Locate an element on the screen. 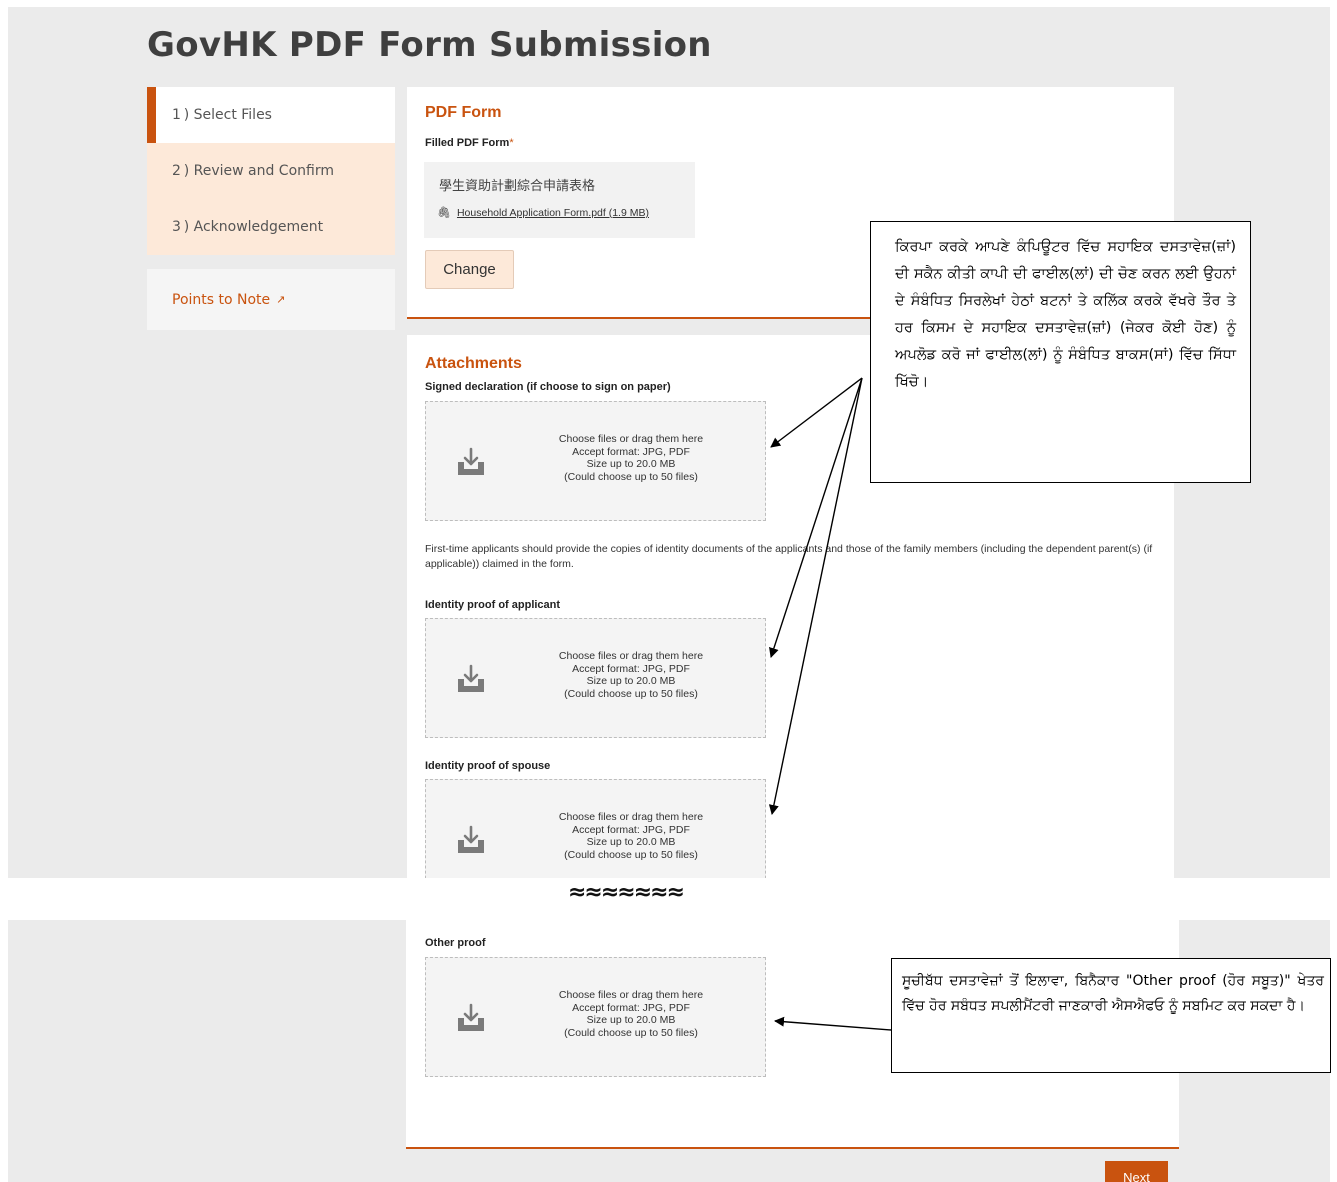 This screenshot has width=1337, height=1182. arrow-to-other-proof is located at coordinates (833, 1023).